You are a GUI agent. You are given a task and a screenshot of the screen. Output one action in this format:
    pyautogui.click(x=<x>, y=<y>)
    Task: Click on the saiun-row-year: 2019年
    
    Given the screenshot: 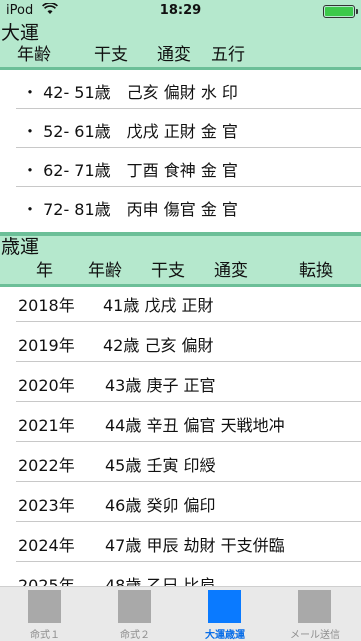 What is the action you would take?
    pyautogui.click(x=46, y=345)
    